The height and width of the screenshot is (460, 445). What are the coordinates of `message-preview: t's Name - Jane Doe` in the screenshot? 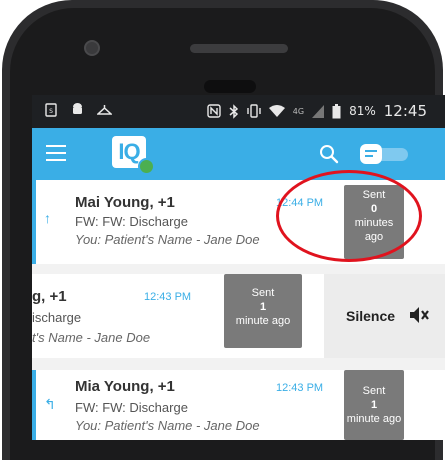 It's located at (91, 337).